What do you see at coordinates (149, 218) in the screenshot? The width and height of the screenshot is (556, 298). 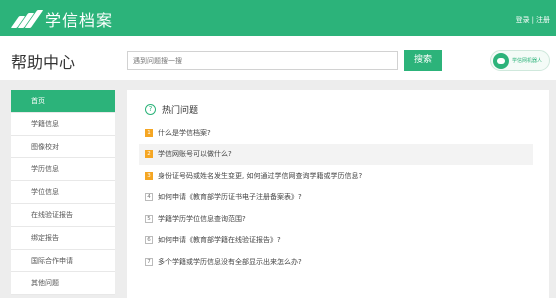 I see `rank-badge: 5` at bounding box center [149, 218].